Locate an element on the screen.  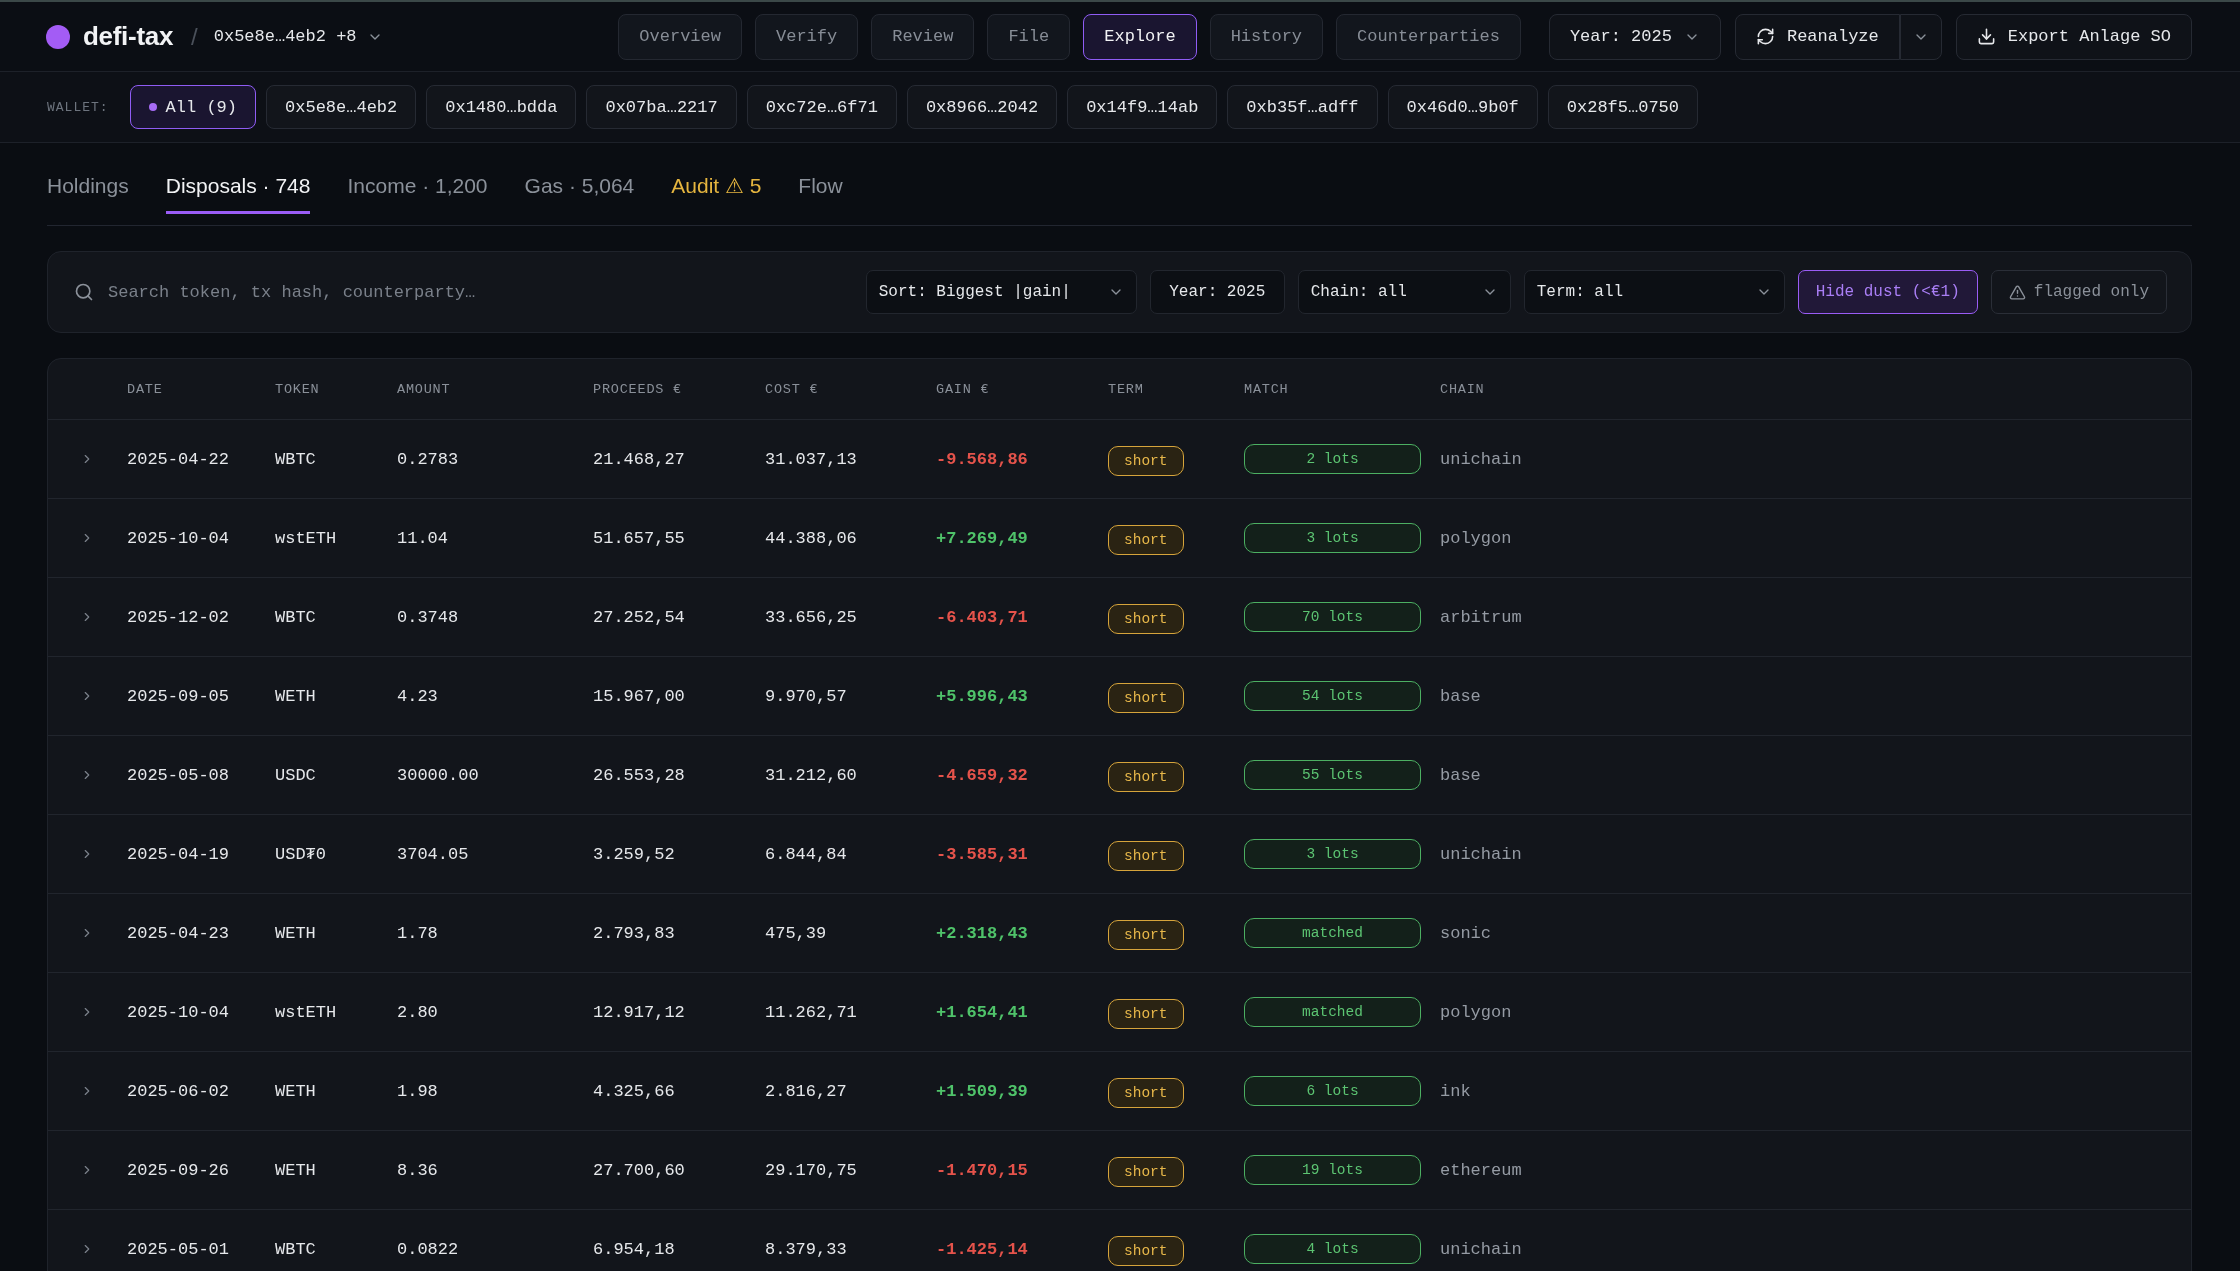
match-badge: 4 lots is located at coordinates (1332, 1249).